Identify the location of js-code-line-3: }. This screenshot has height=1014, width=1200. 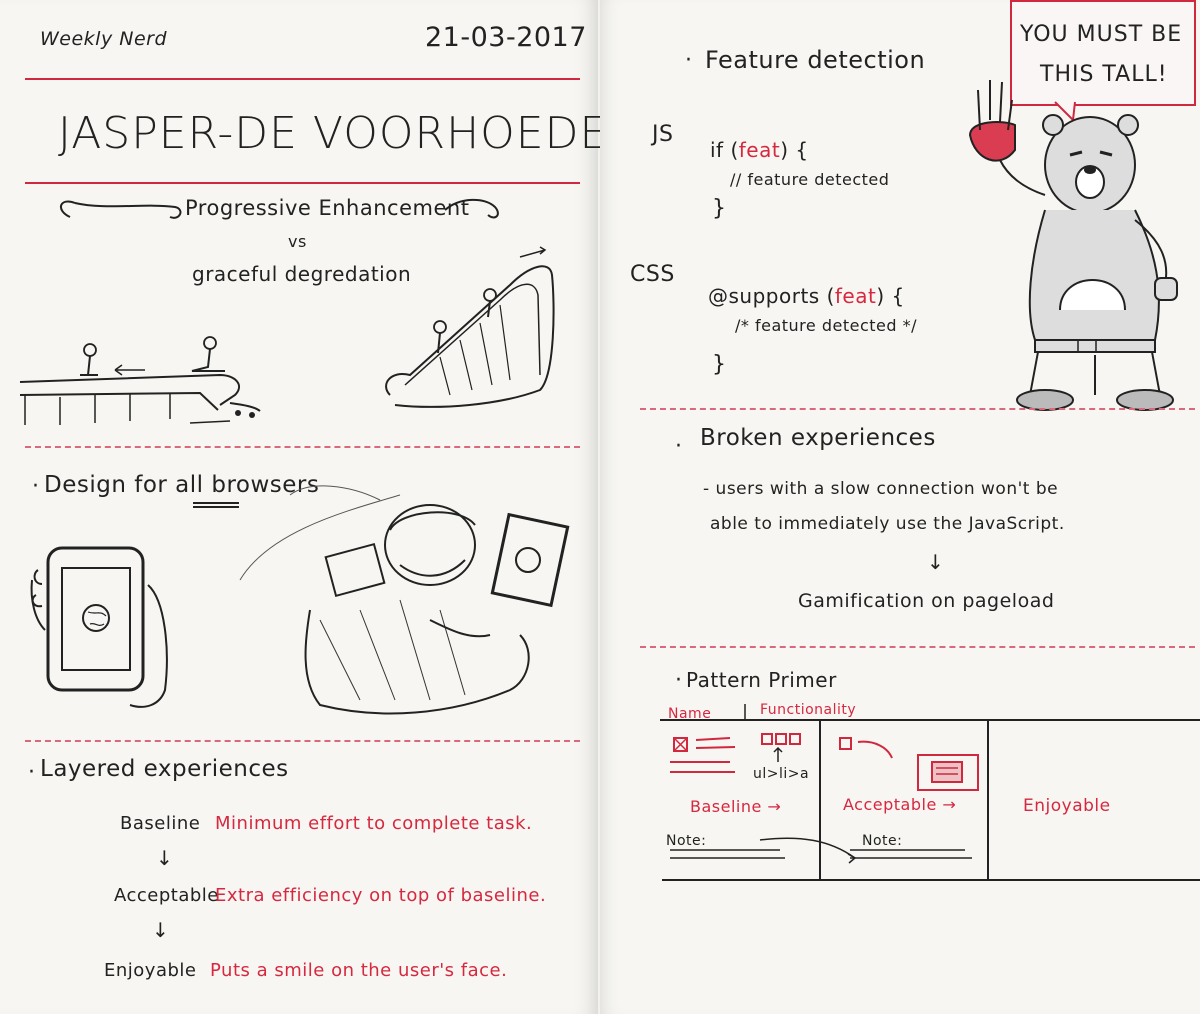
(719, 208).